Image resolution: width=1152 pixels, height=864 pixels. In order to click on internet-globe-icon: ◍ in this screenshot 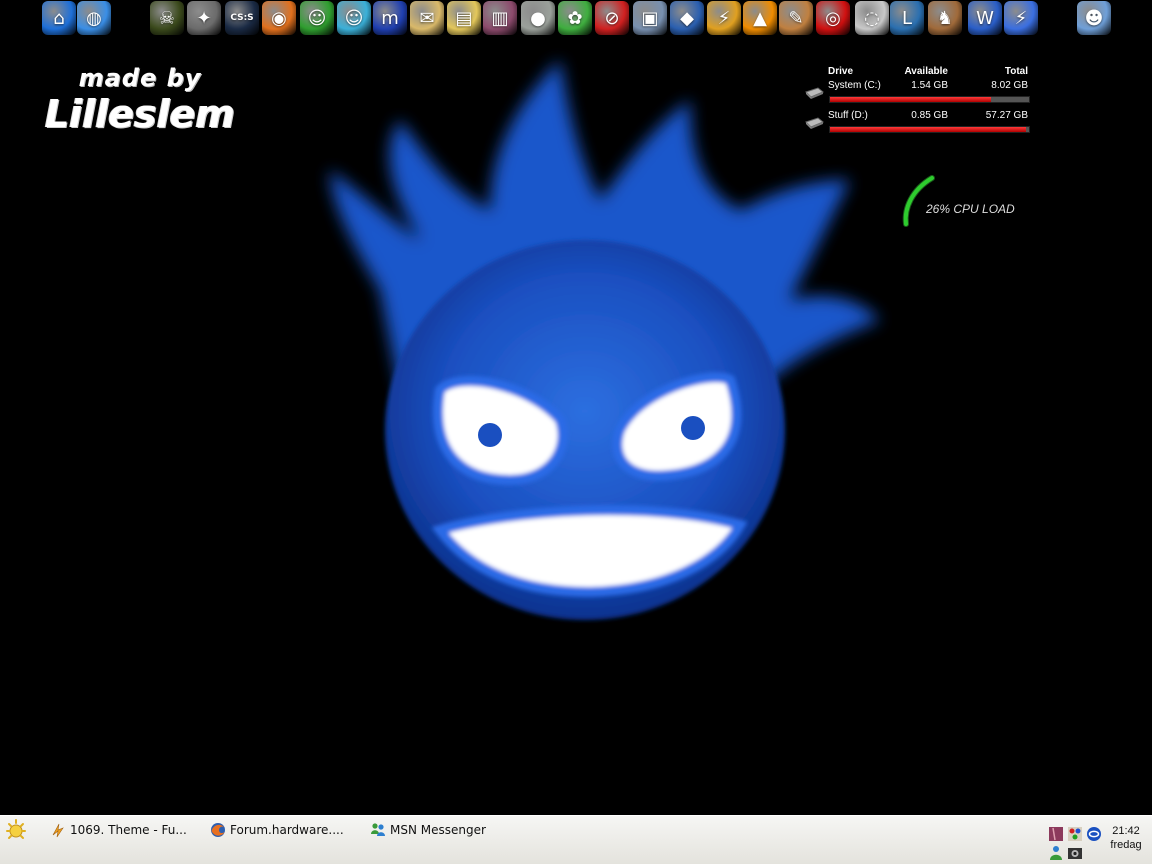, I will do `click(94, 18)`.